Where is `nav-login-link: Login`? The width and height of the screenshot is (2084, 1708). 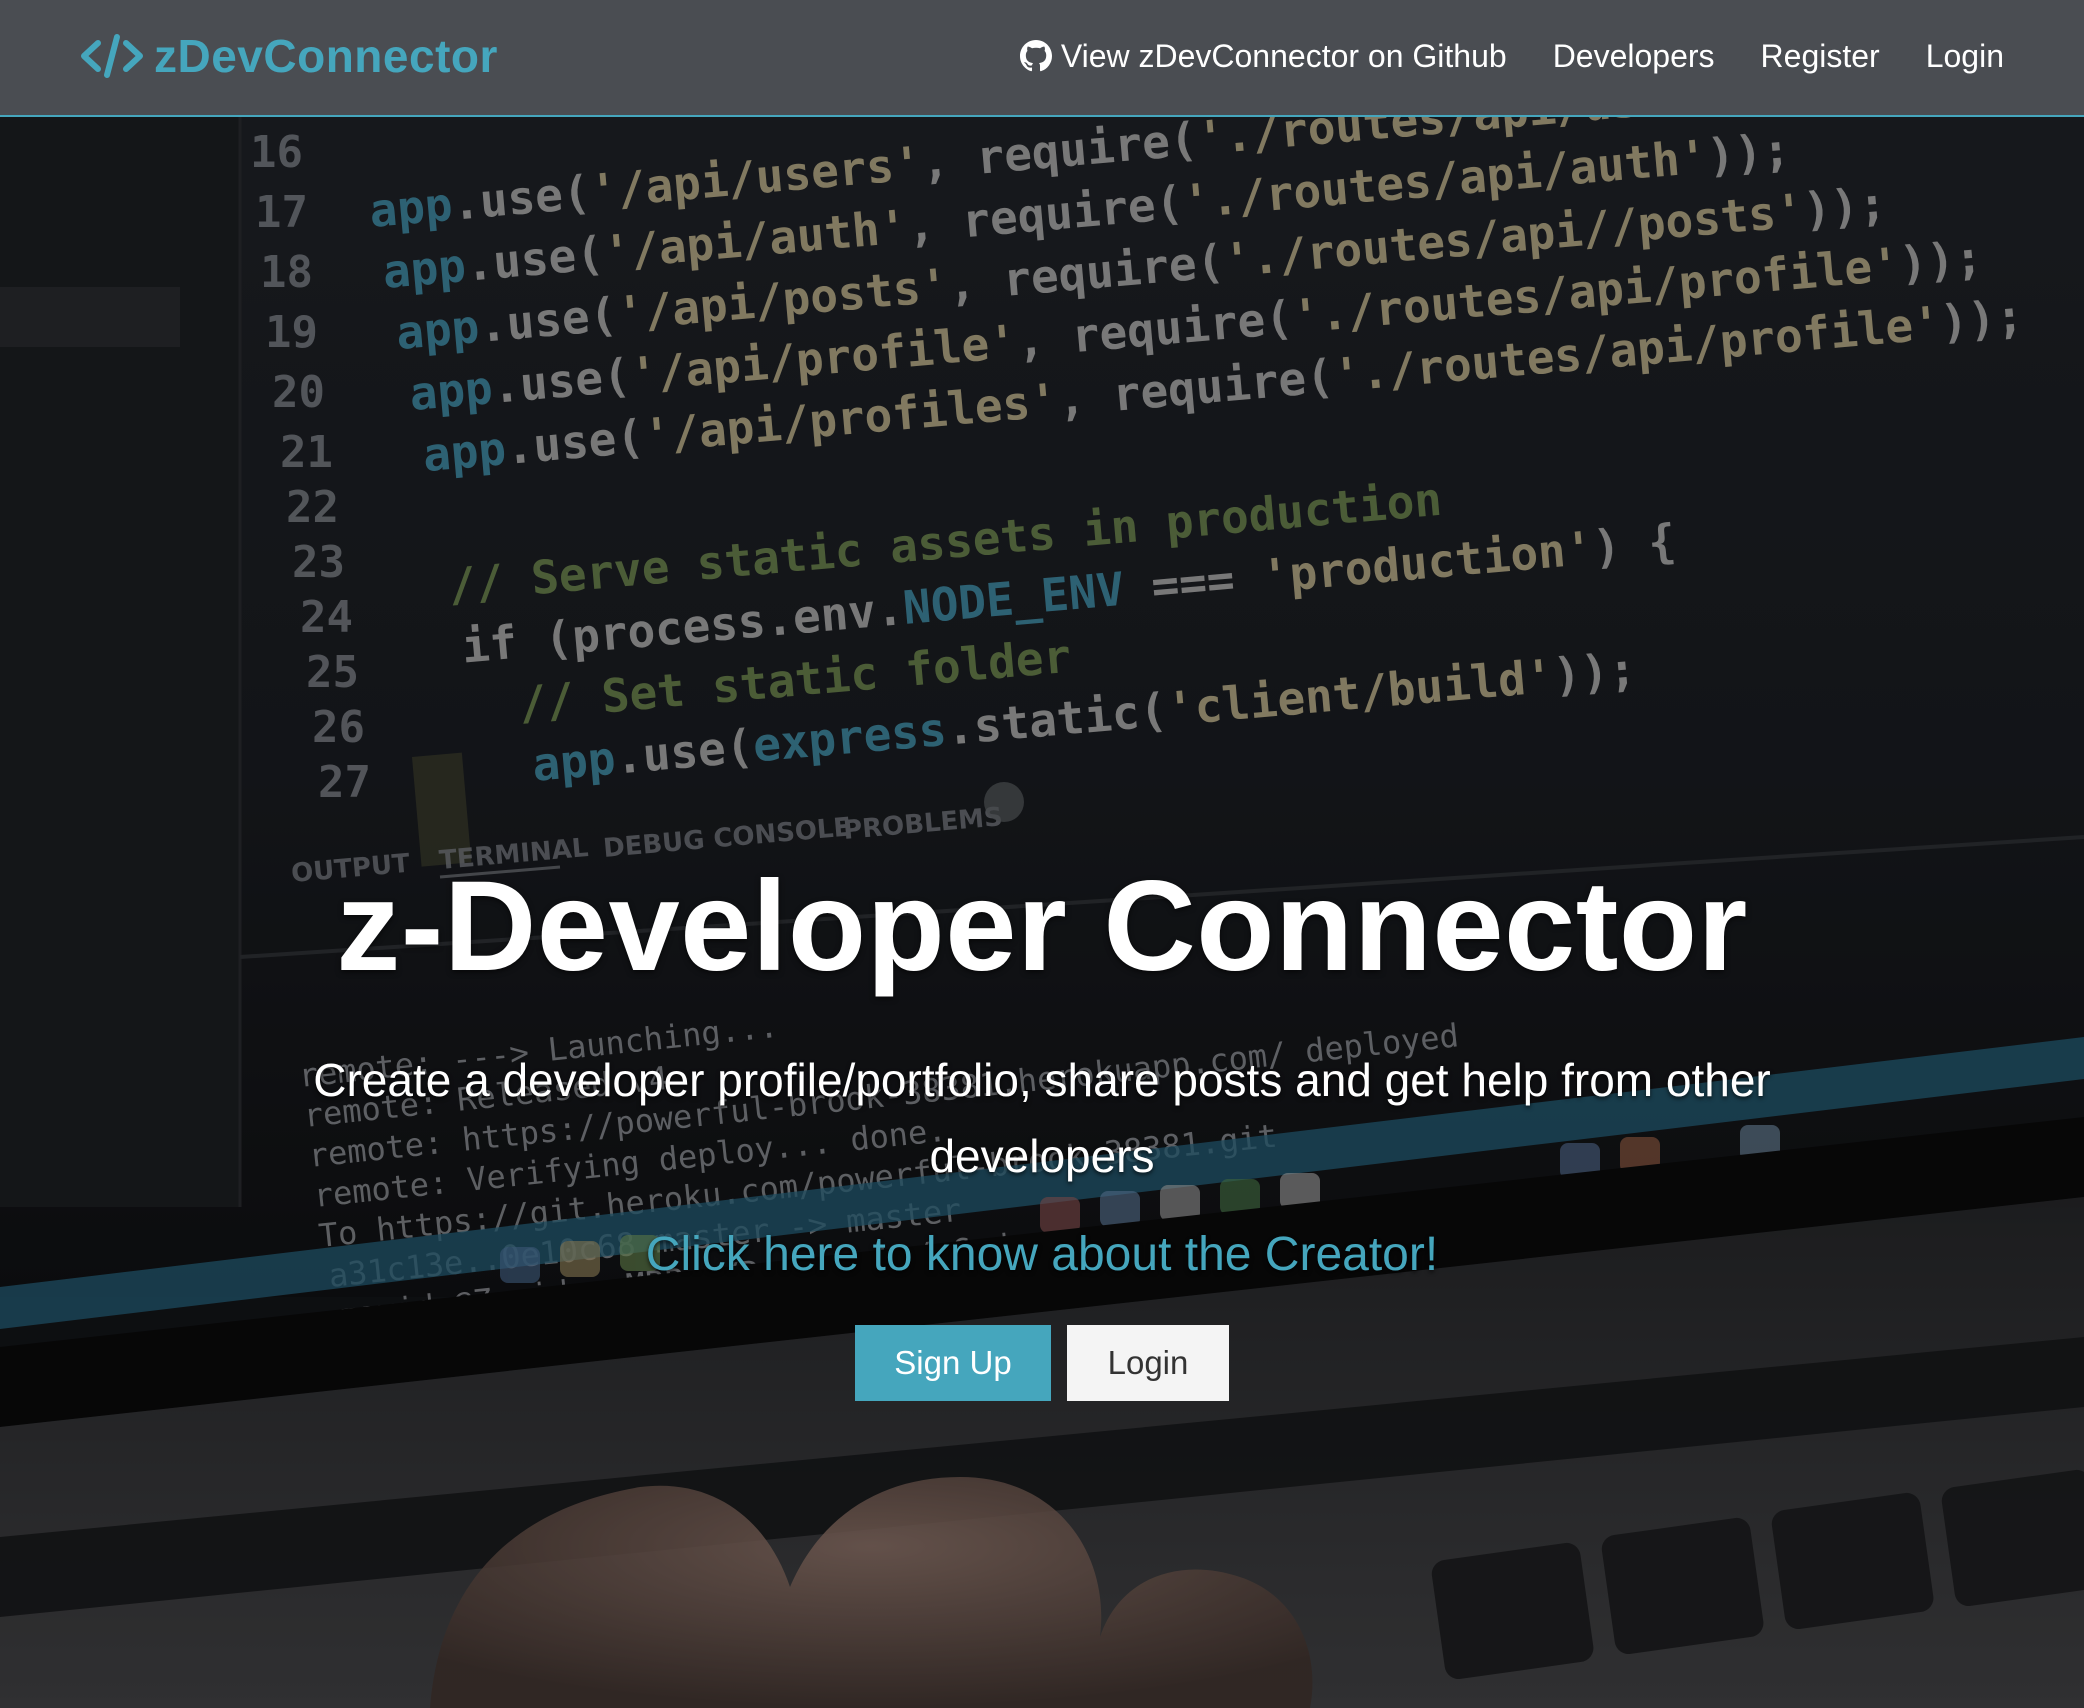
nav-login-link: Login is located at coordinates (1965, 56).